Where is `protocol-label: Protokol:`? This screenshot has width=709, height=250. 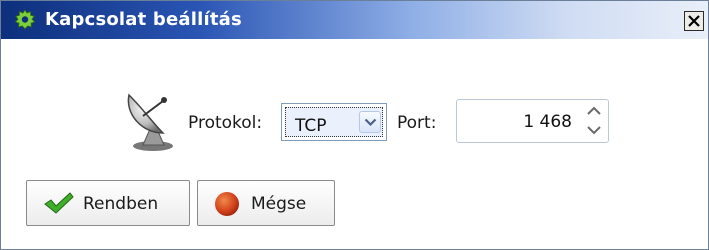 protocol-label: Protokol: is located at coordinates (225, 123).